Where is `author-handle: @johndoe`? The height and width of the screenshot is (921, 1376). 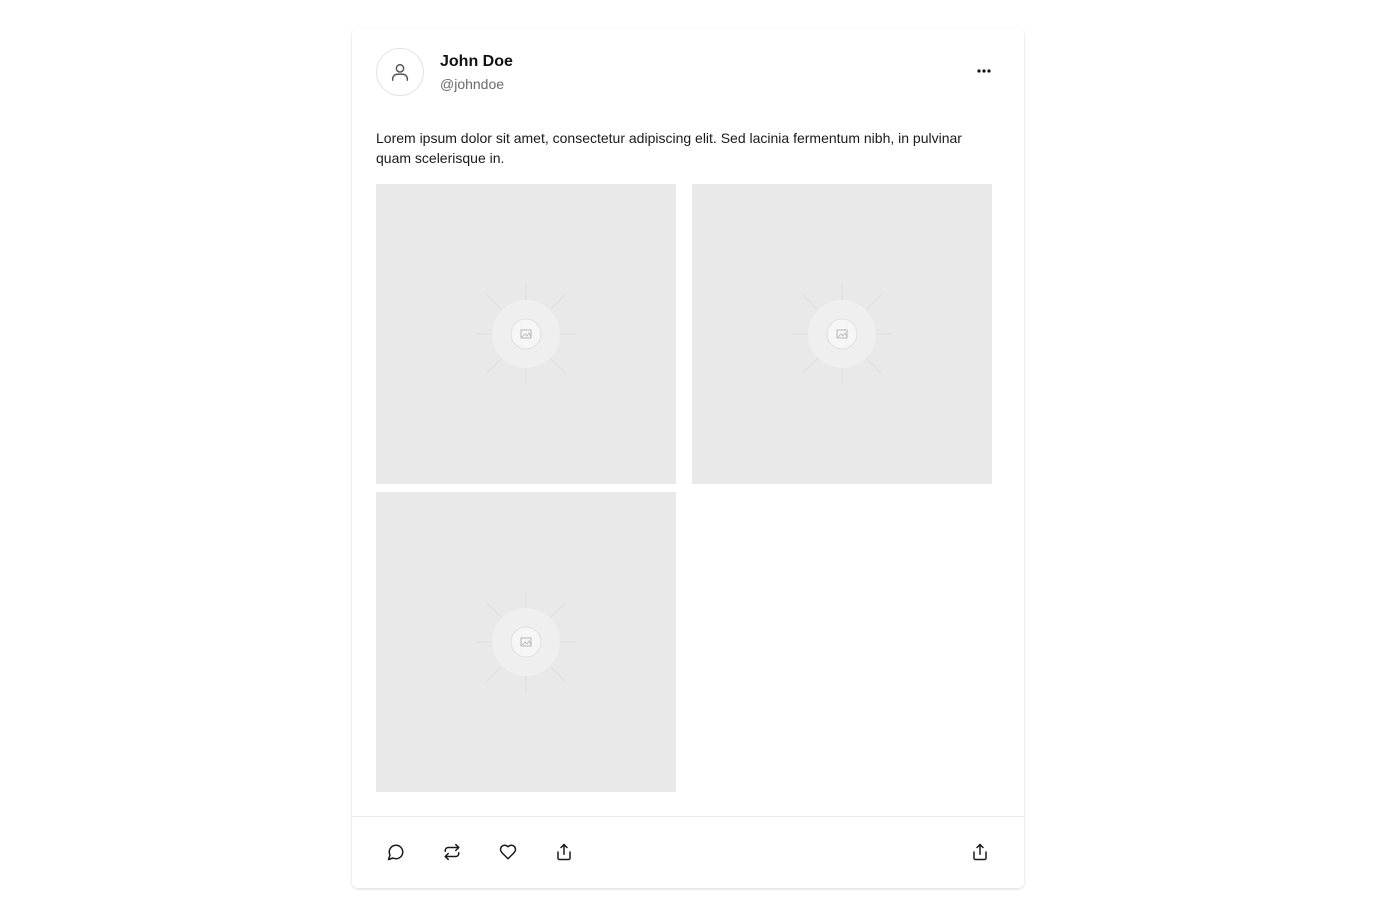
author-handle: @johndoe is located at coordinates (476, 84).